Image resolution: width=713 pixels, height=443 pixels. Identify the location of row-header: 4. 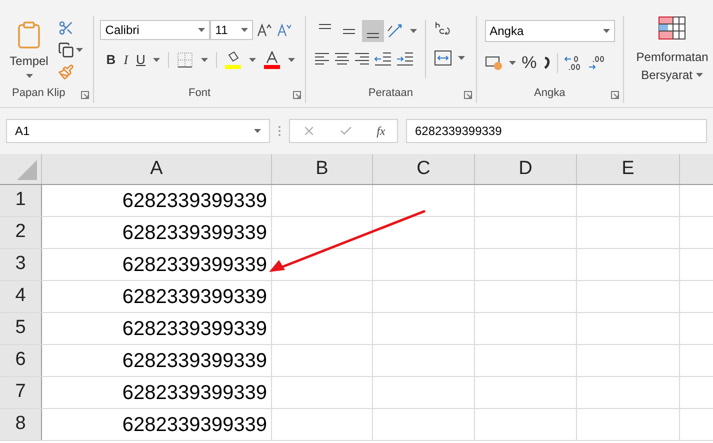
(21, 296).